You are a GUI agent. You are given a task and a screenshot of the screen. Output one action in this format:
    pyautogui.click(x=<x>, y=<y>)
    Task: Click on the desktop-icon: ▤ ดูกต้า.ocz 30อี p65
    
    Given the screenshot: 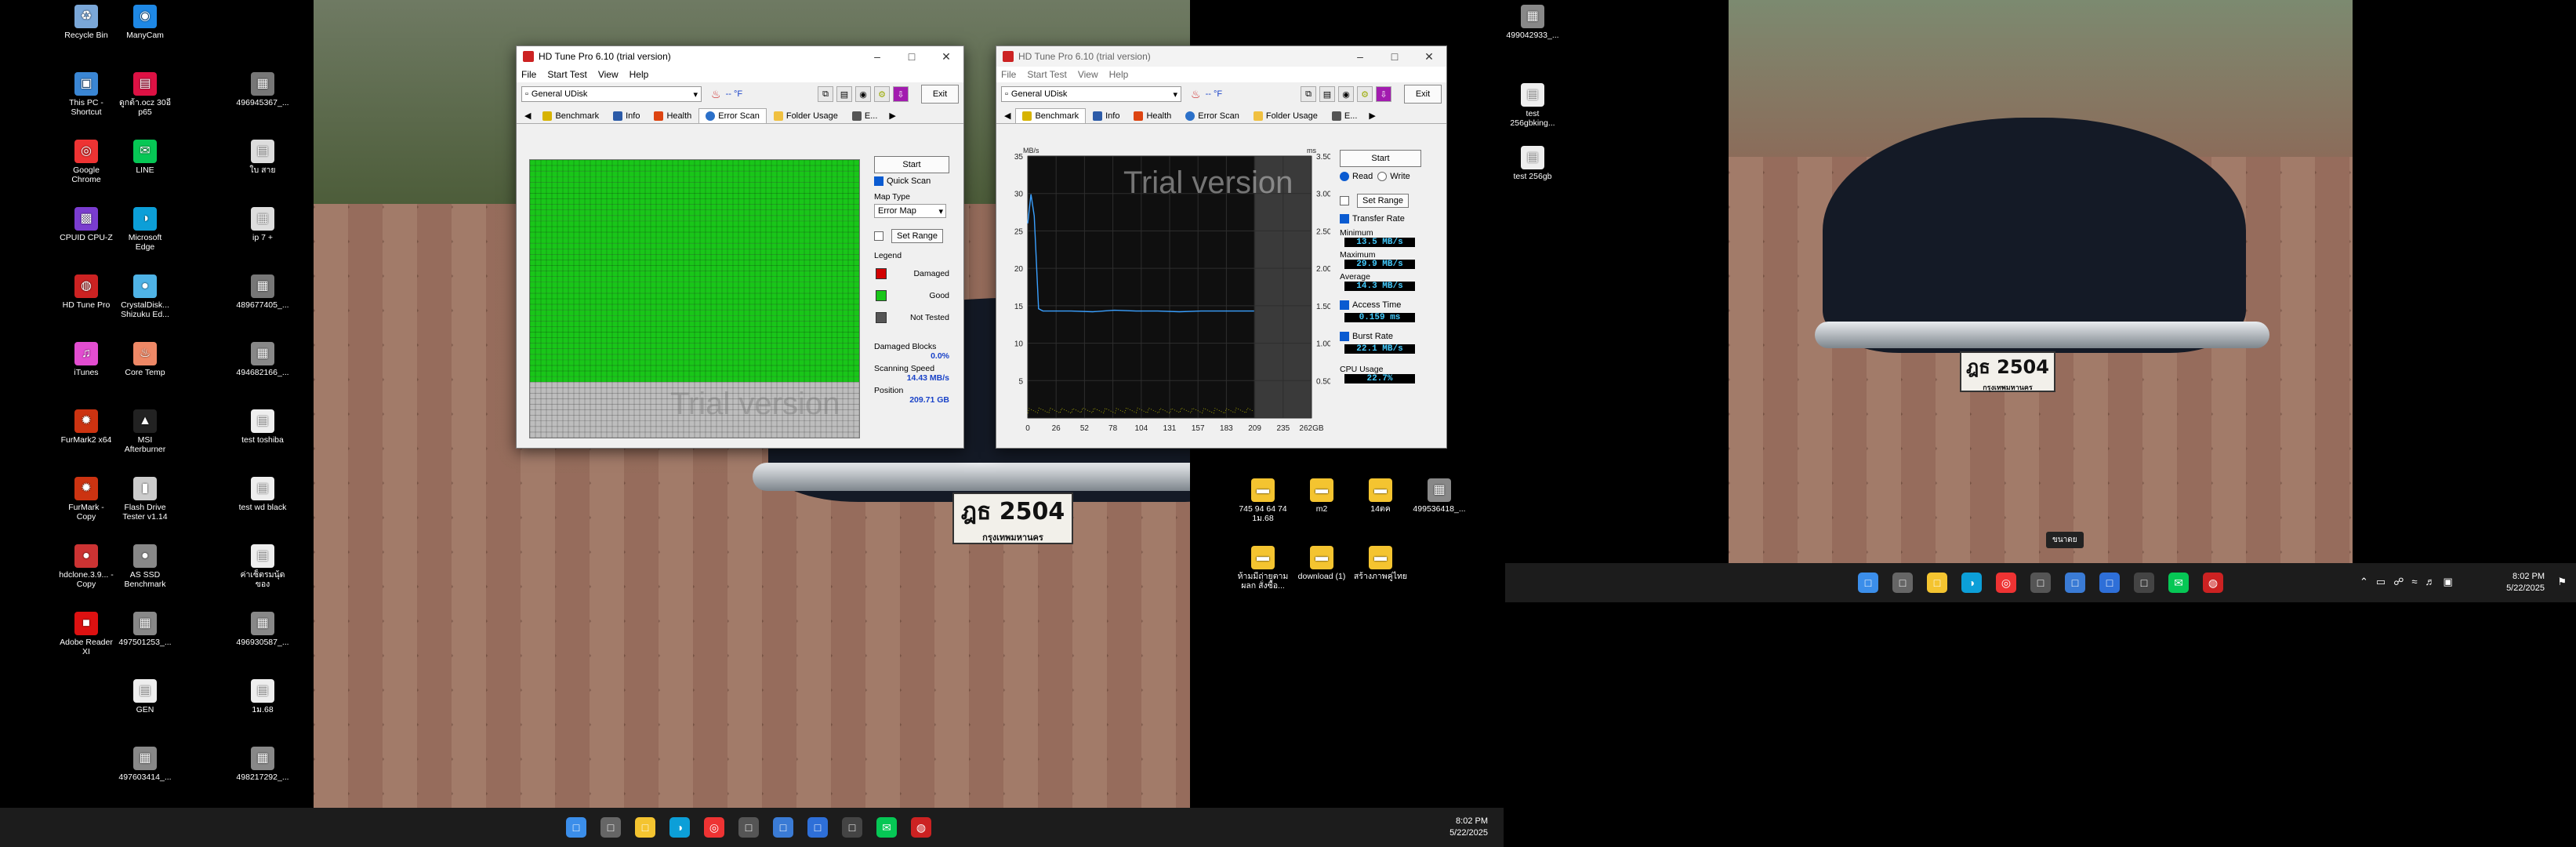 What is the action you would take?
    pyautogui.click(x=145, y=94)
    